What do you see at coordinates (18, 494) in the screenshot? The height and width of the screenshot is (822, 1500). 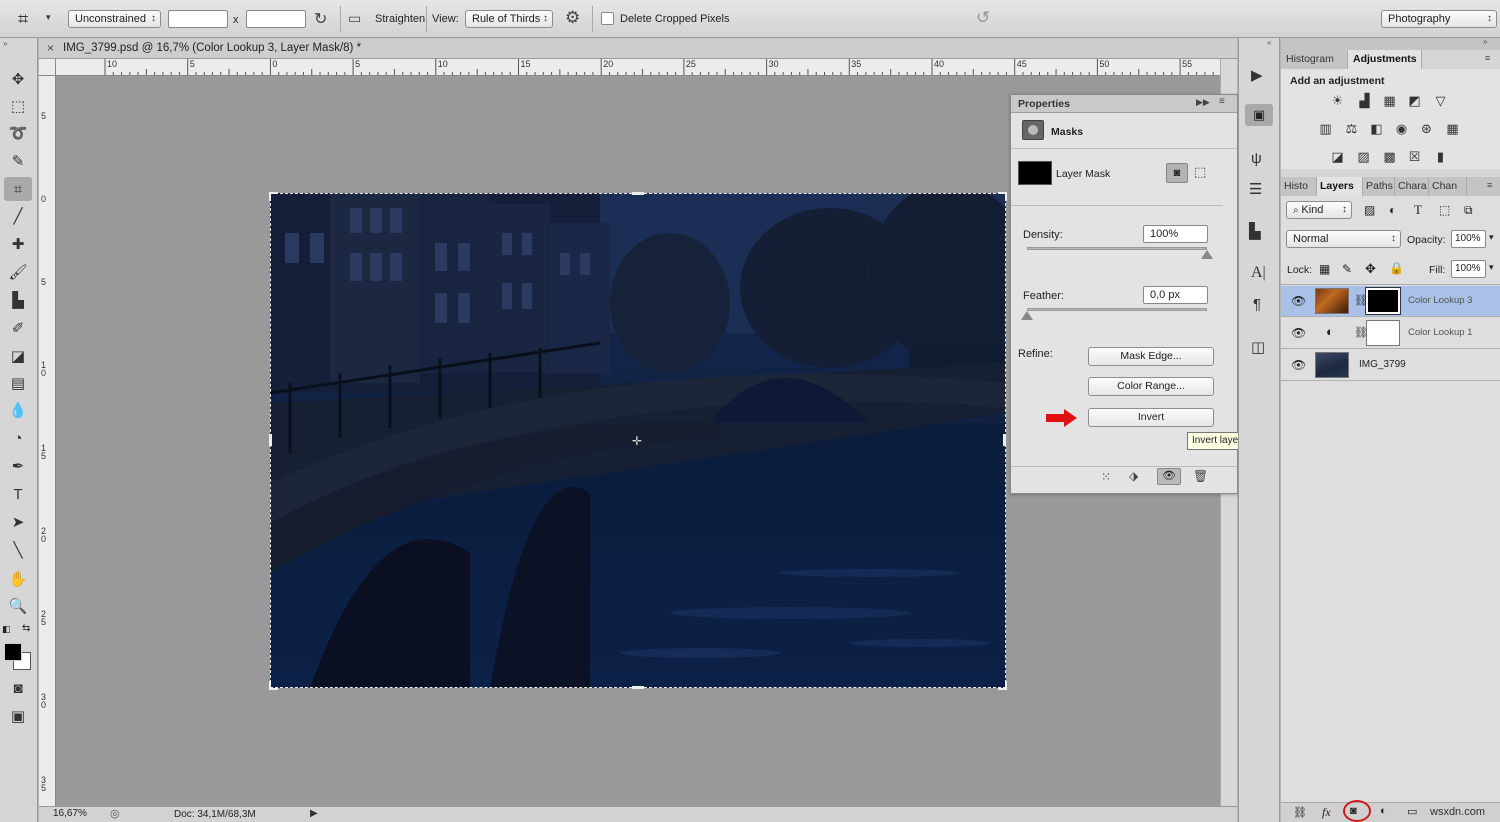 I see `type-tool-icon: T` at bounding box center [18, 494].